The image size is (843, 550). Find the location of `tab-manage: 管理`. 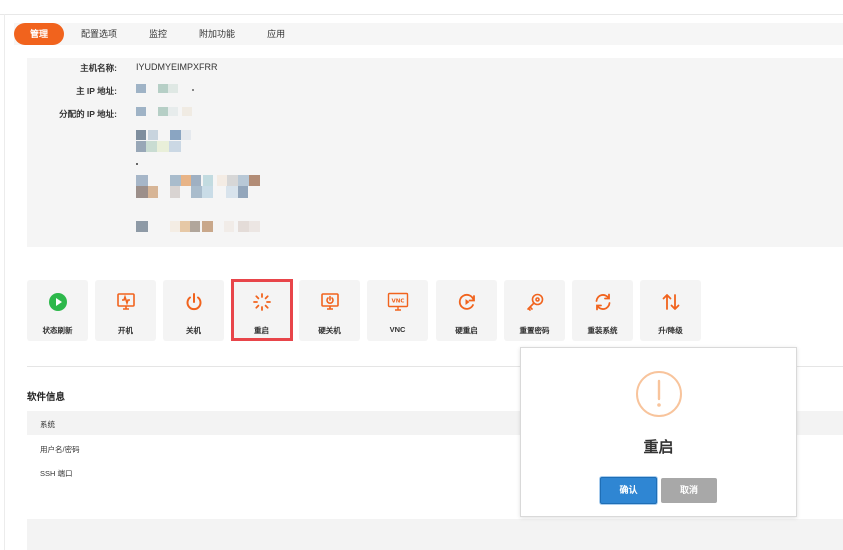

tab-manage: 管理 is located at coordinates (39, 34).